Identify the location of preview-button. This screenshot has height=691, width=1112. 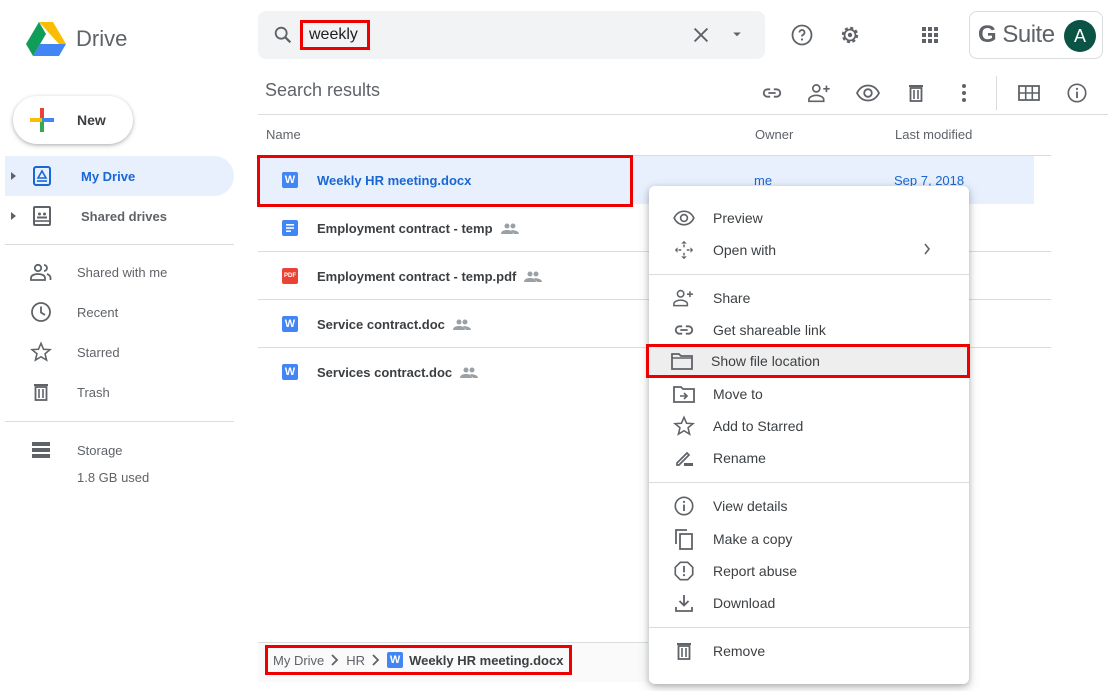
(868, 93).